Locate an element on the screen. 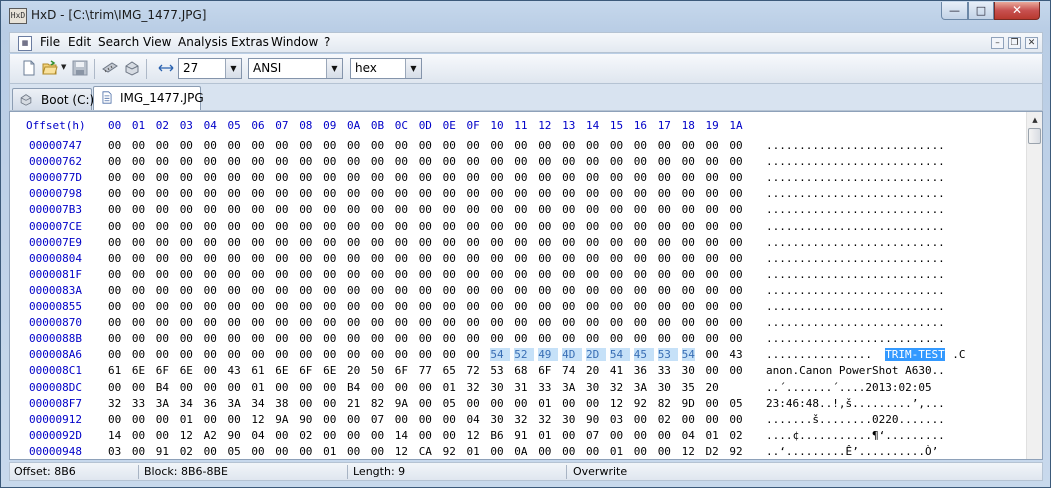  hex-byte: 6E is located at coordinates (281, 370).